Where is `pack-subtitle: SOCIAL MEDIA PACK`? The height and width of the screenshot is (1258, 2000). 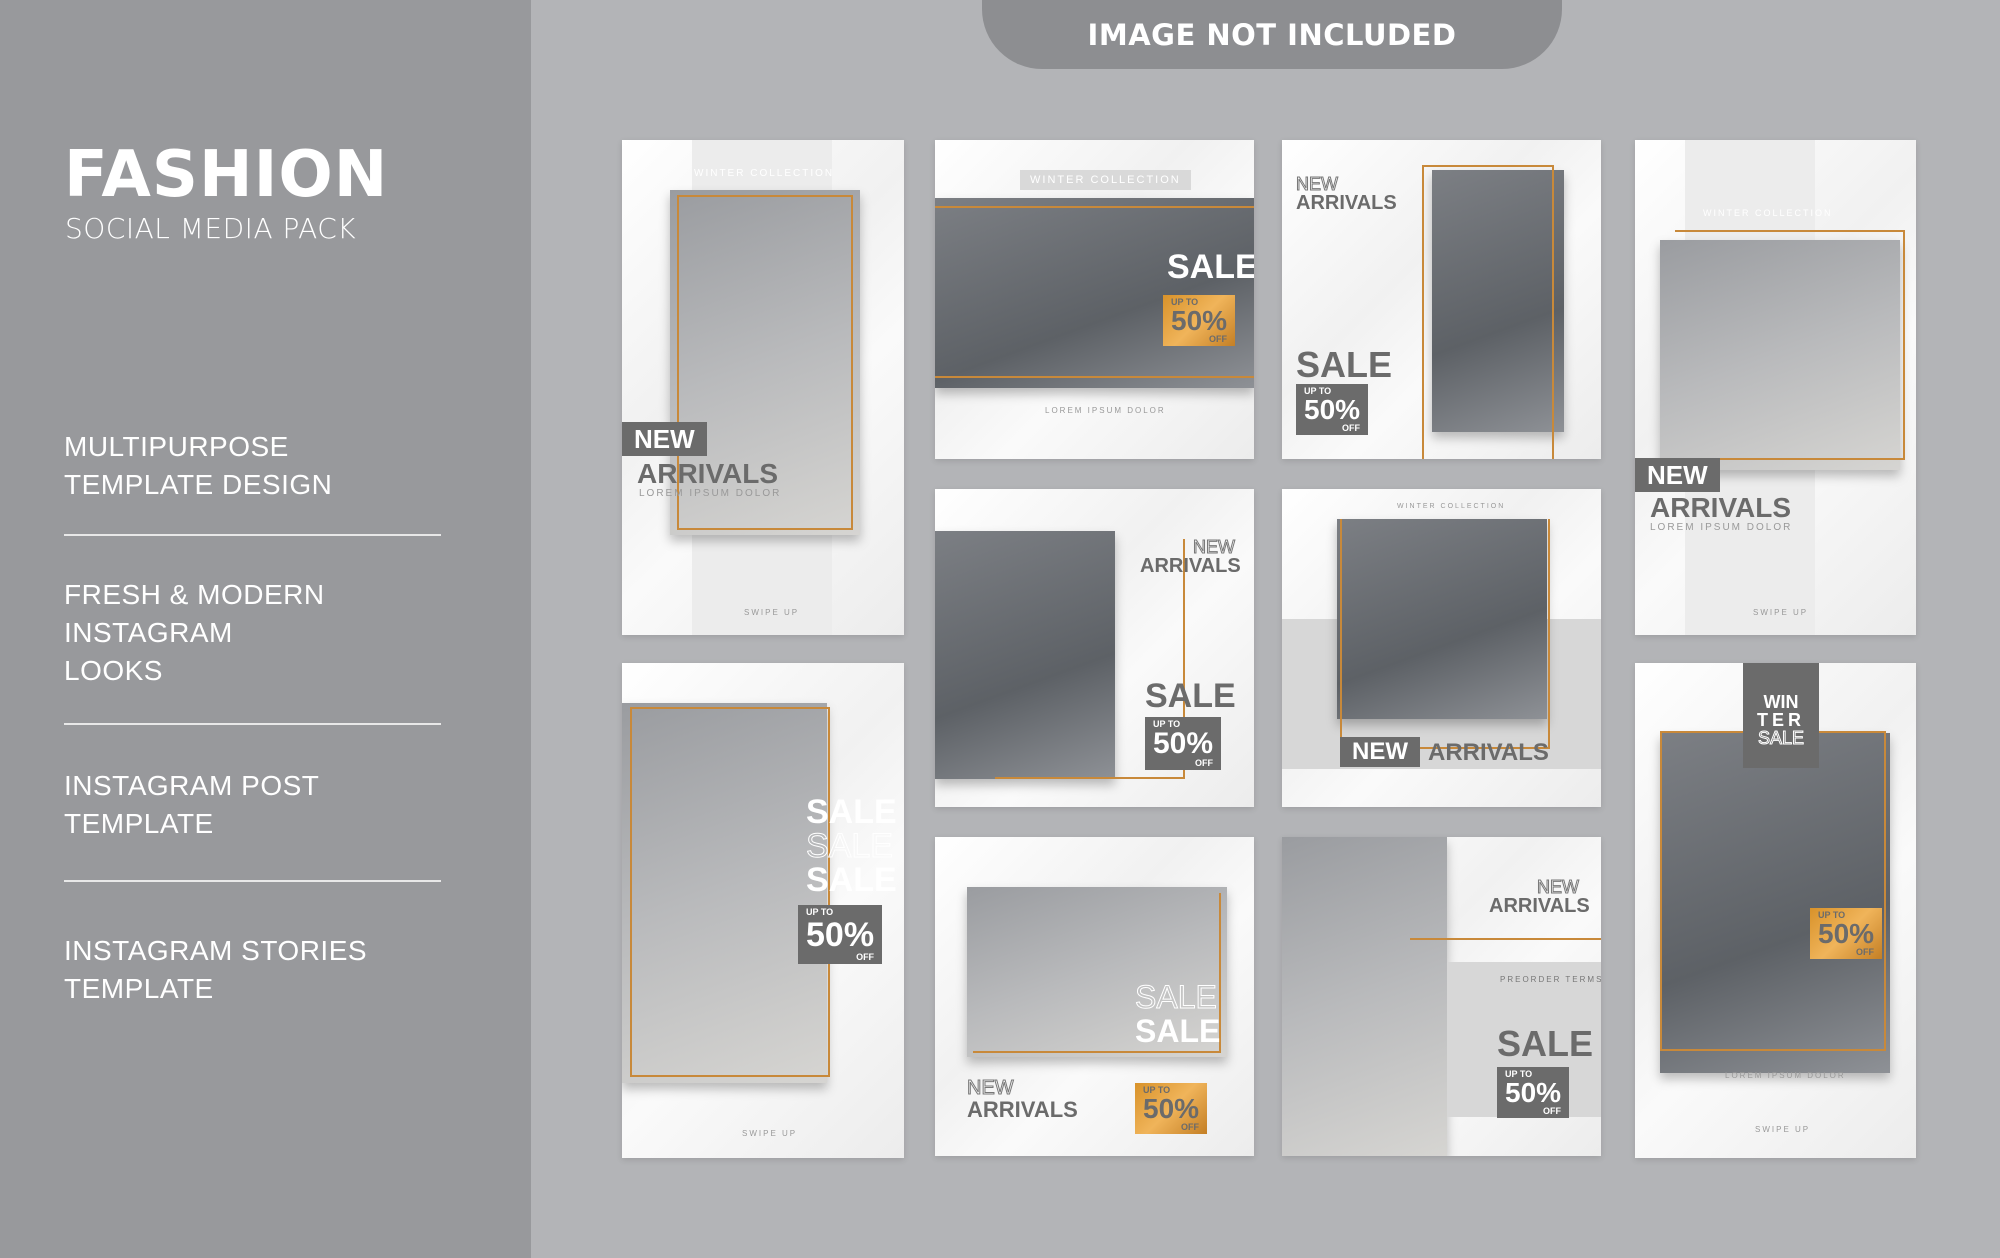 pack-subtitle: SOCIAL MEDIA PACK is located at coordinates (211, 228).